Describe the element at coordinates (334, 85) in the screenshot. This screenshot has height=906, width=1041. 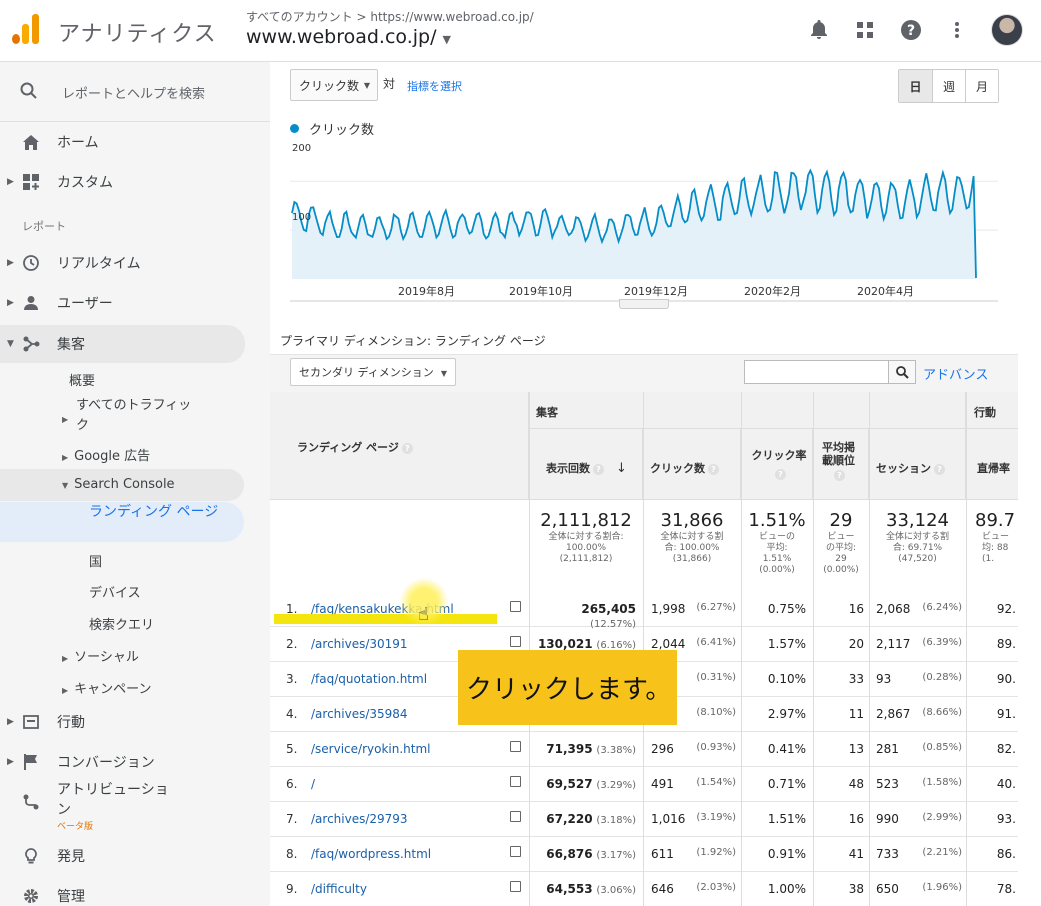
I see `metric-dropdown: クリック数 ▼` at that location.